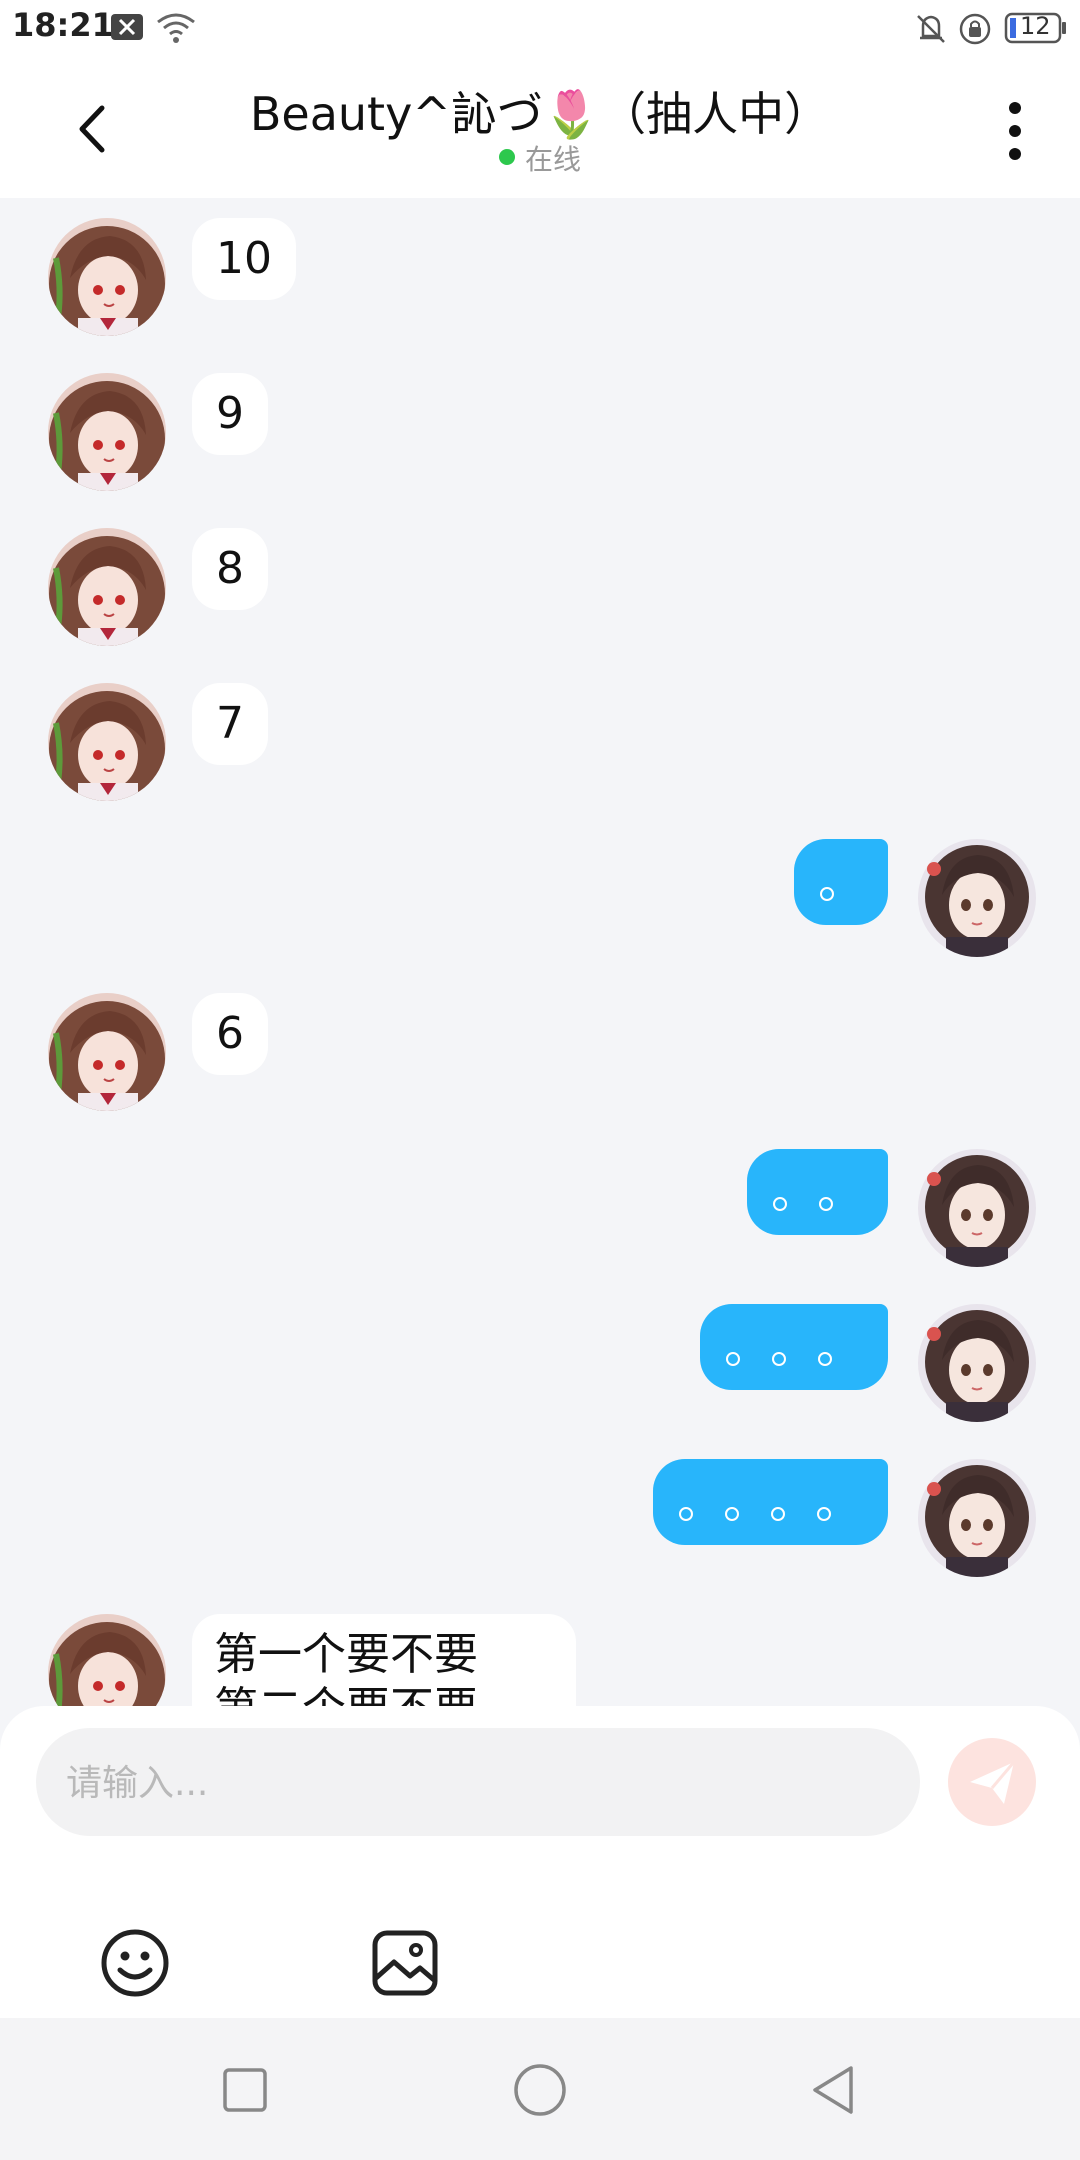 This screenshot has width=1080, height=2160. What do you see at coordinates (506, 157) in the screenshot?
I see `online-dot-icon` at bounding box center [506, 157].